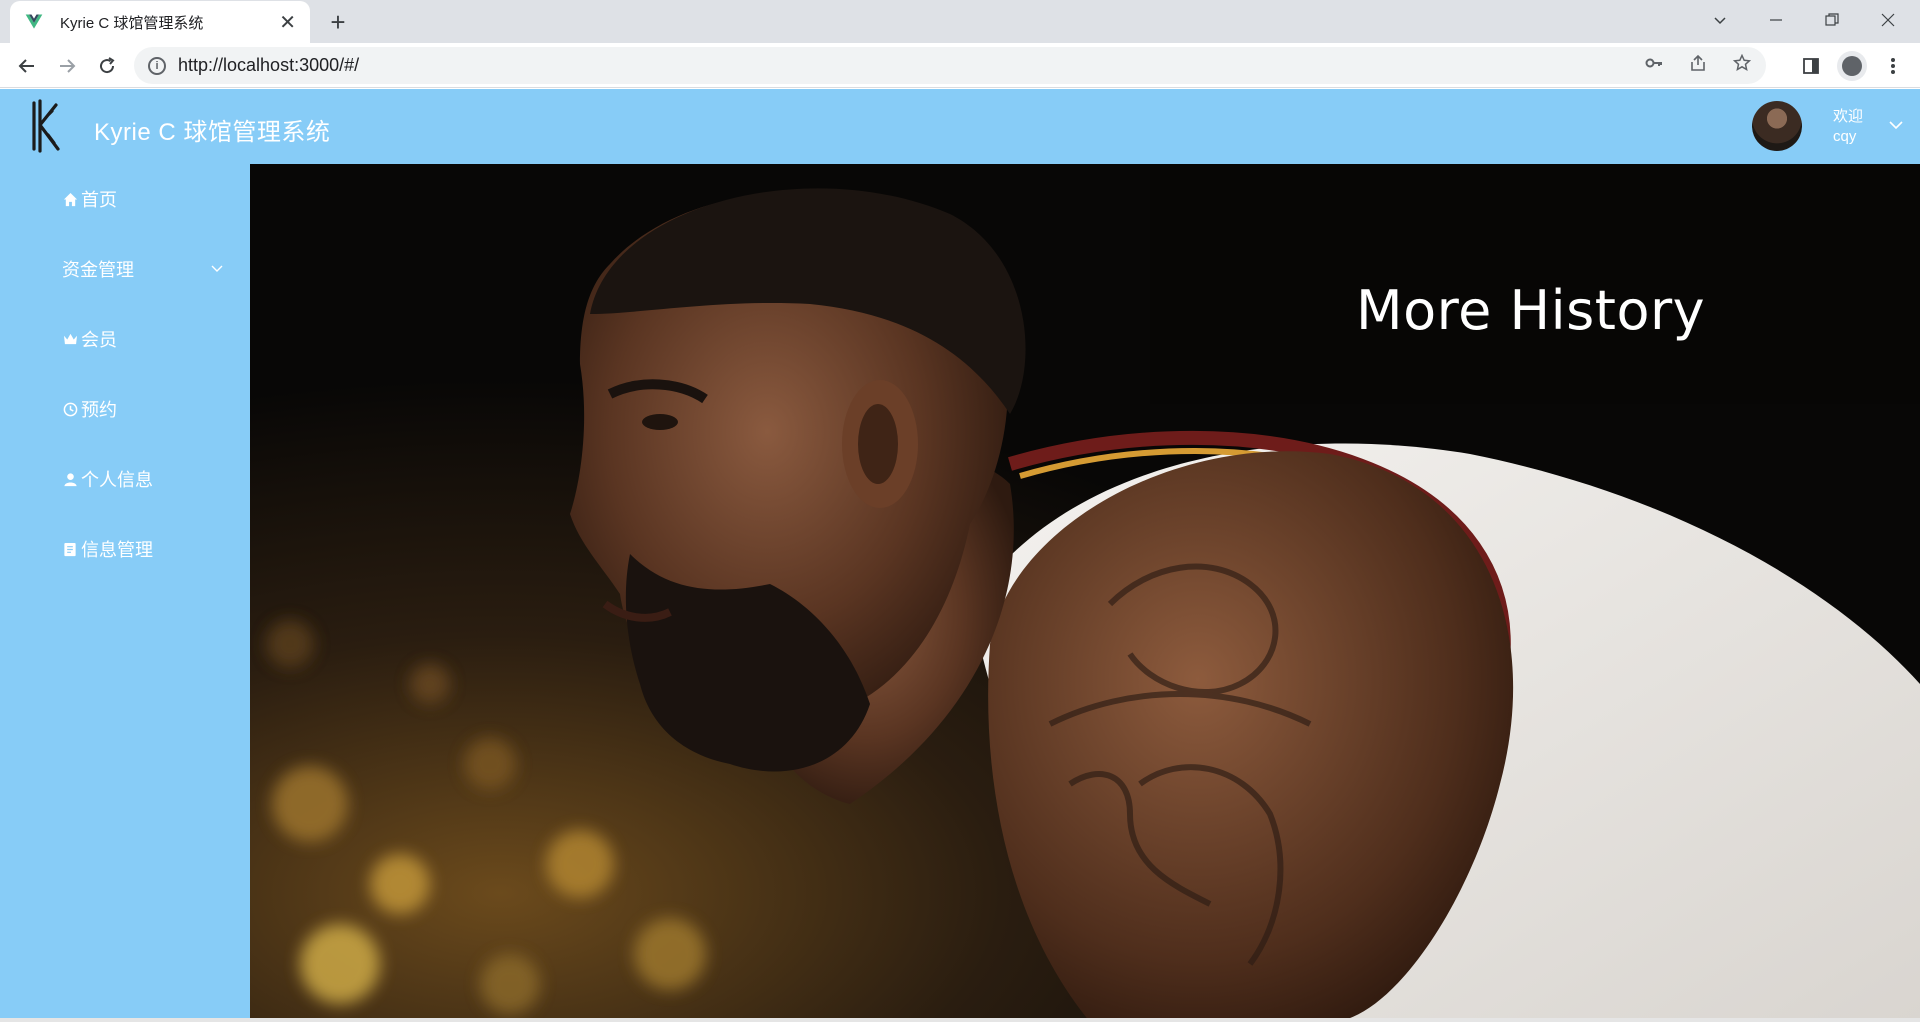 The width and height of the screenshot is (1920, 1022). Describe the element at coordinates (1832, 20) in the screenshot. I see `restore-button` at that location.